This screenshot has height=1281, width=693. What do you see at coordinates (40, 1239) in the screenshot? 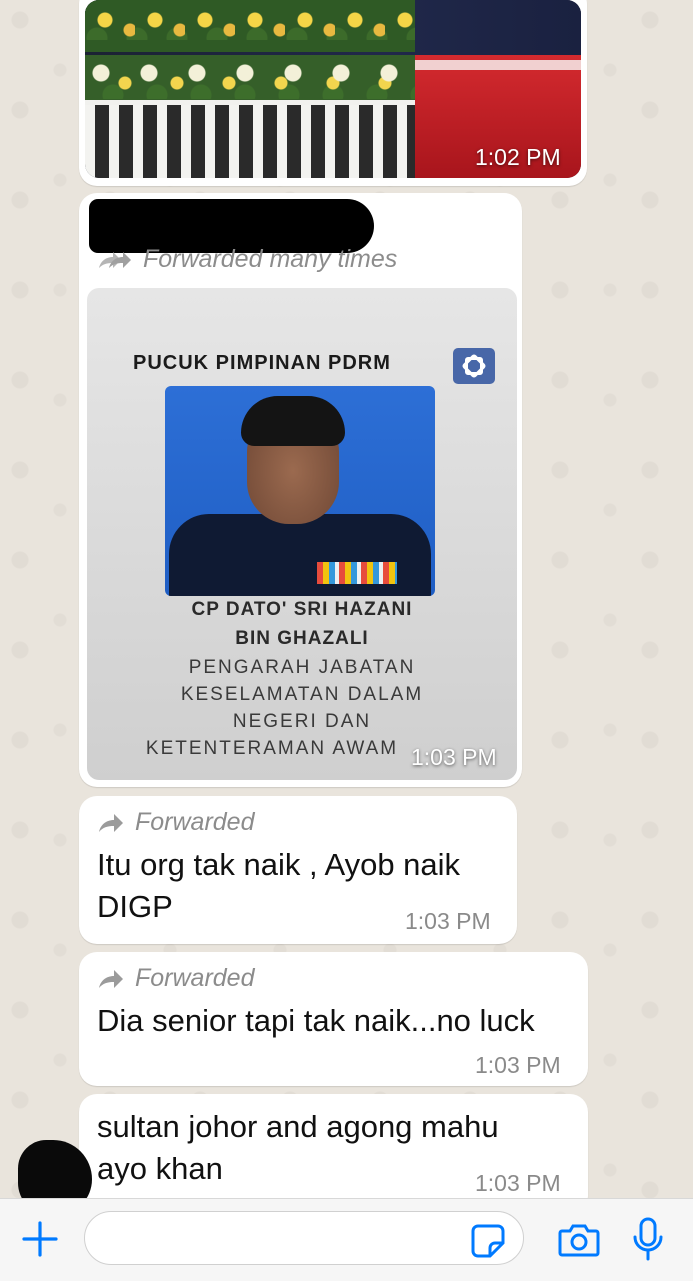
I see `plus-icon` at bounding box center [40, 1239].